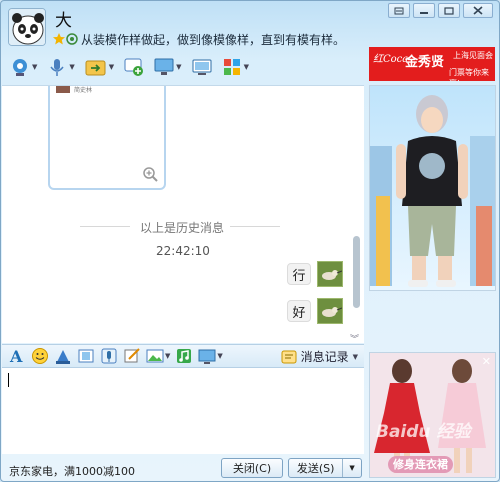 The image size is (500, 482). Describe the element at coordinates (72, 471) in the screenshot. I see `footer-promo-link: 京东家电，满1000减100` at that location.